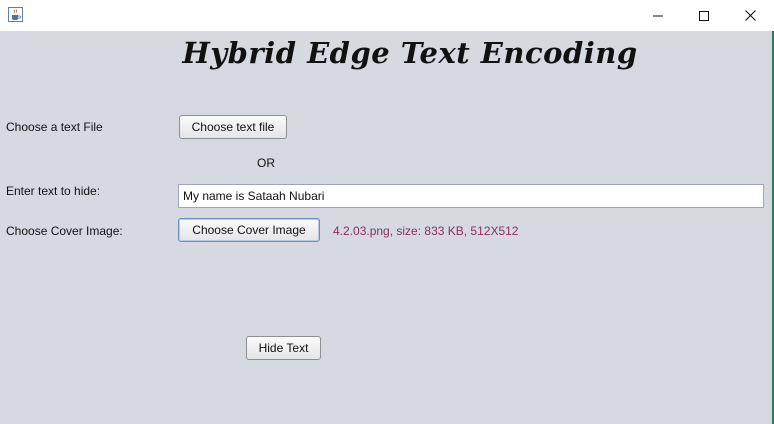  I want to click on choose-text-file-button: Choose text file, so click(233, 127).